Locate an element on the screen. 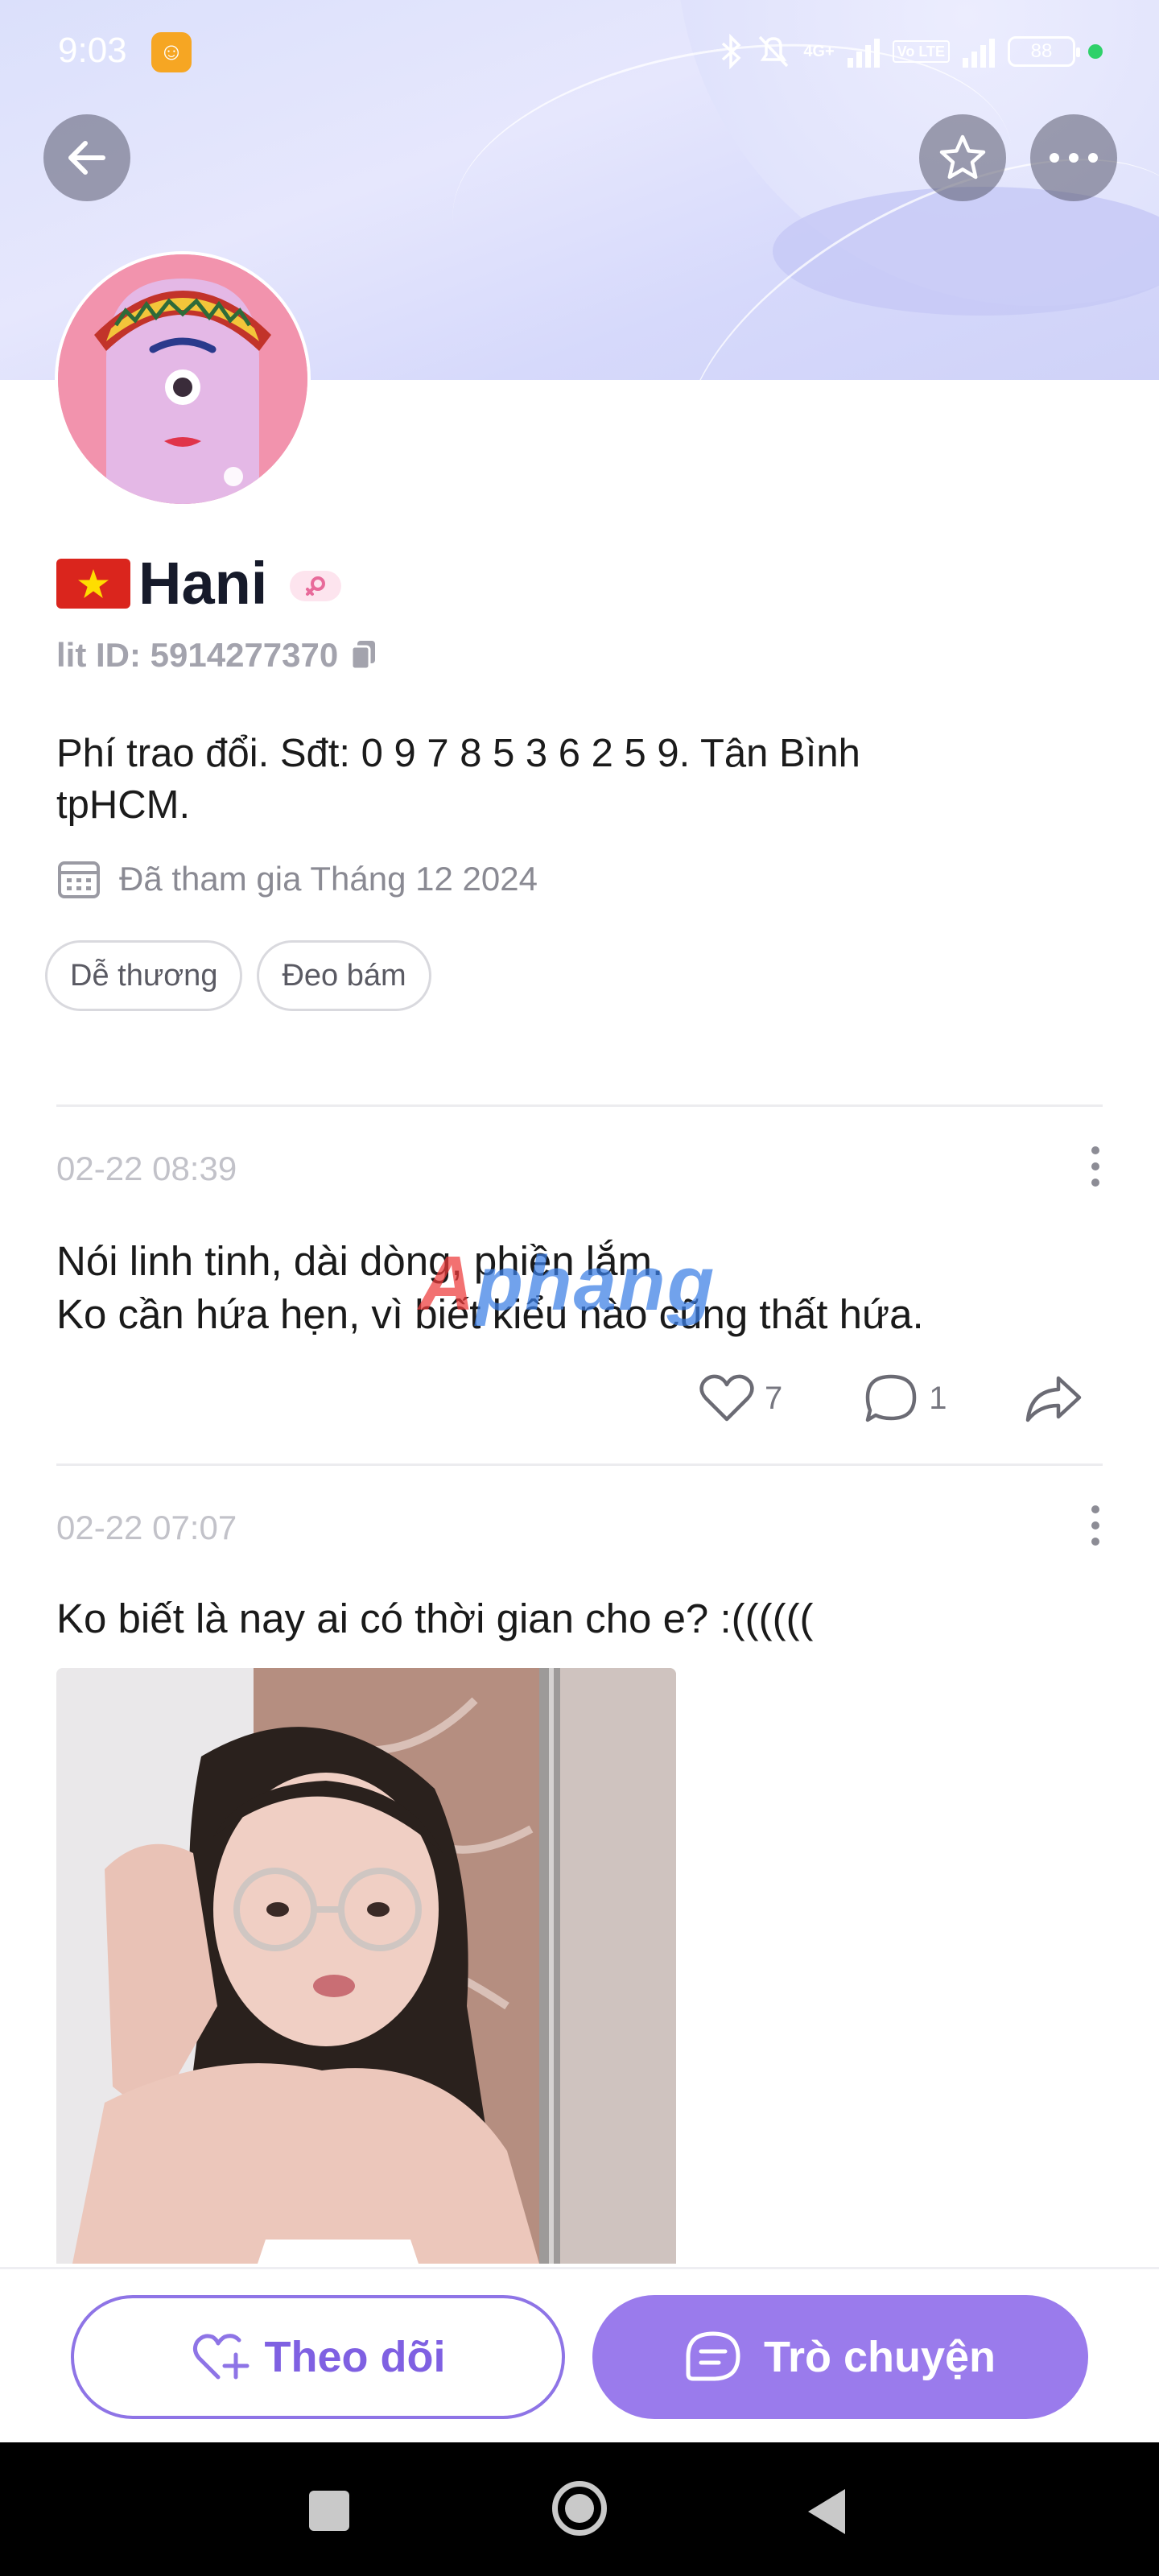 The width and height of the screenshot is (1159, 2576). bluetooth-icon is located at coordinates (731, 51).